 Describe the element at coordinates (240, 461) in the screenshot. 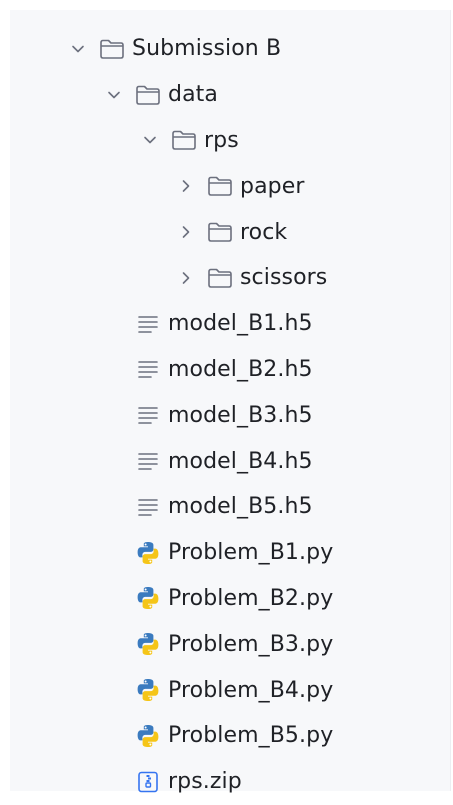

I see `tree-item-label: model_B4.h5` at that location.